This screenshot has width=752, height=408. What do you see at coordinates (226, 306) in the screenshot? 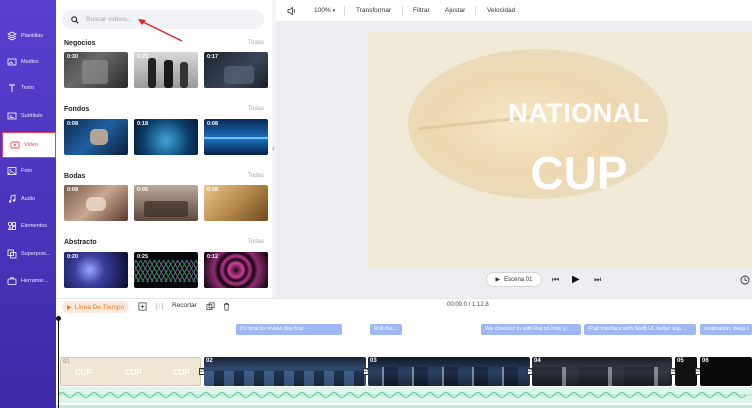
I see `trash-icon` at bounding box center [226, 306].